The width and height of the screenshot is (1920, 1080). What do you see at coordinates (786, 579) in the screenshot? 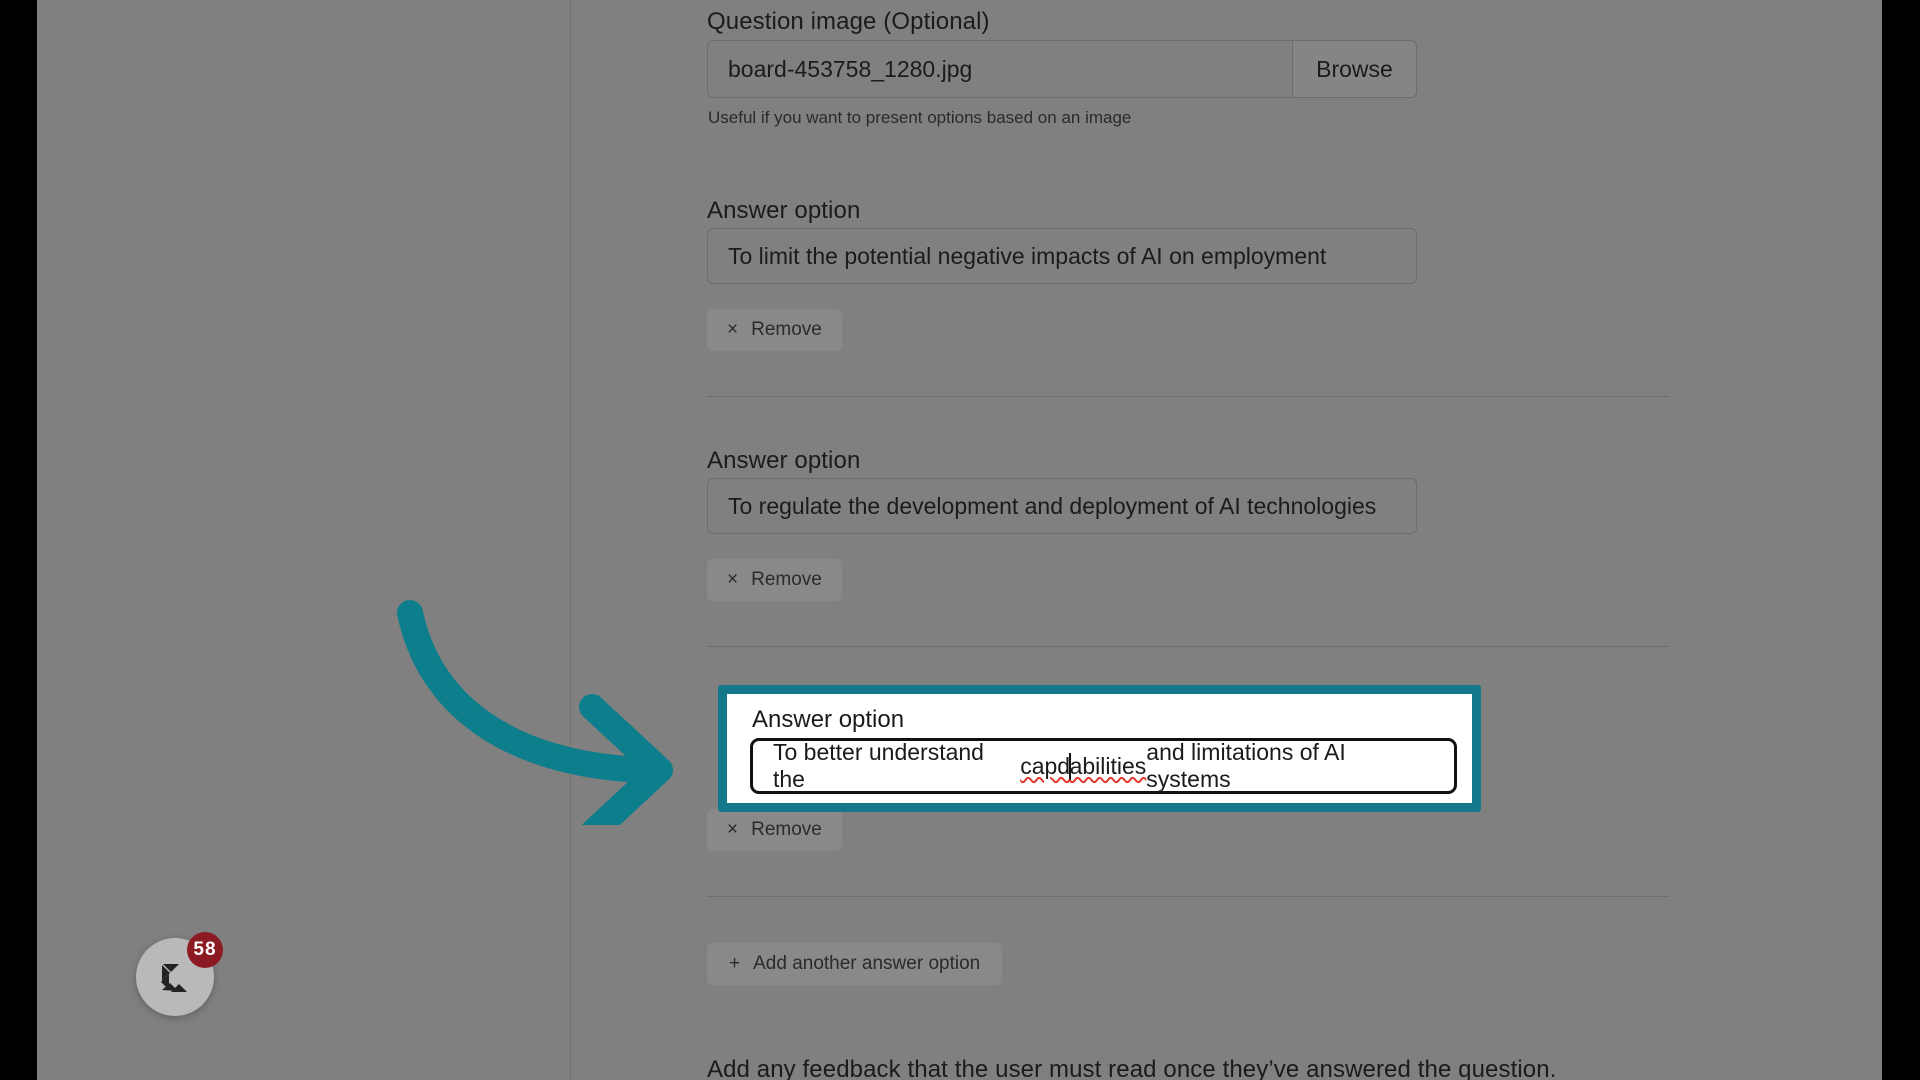
I see `answer-option-2-remove-label: Remove` at bounding box center [786, 579].